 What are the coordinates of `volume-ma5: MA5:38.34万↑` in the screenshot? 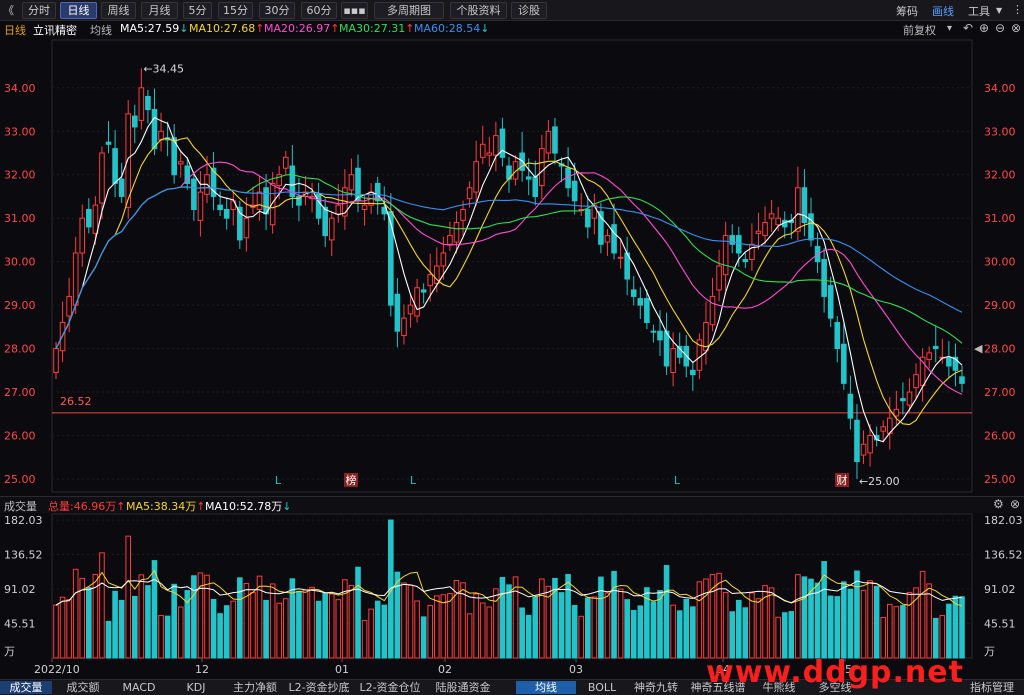 It's located at (166, 506).